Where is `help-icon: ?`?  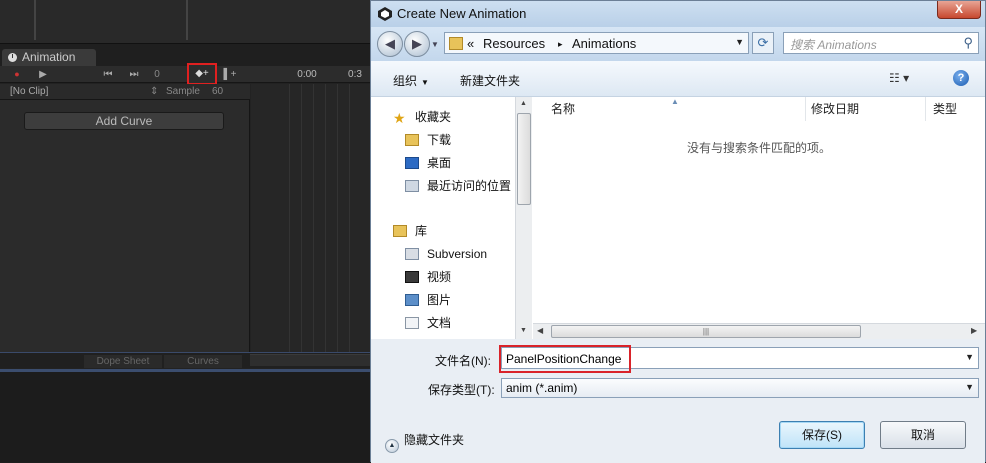 help-icon: ? is located at coordinates (961, 78).